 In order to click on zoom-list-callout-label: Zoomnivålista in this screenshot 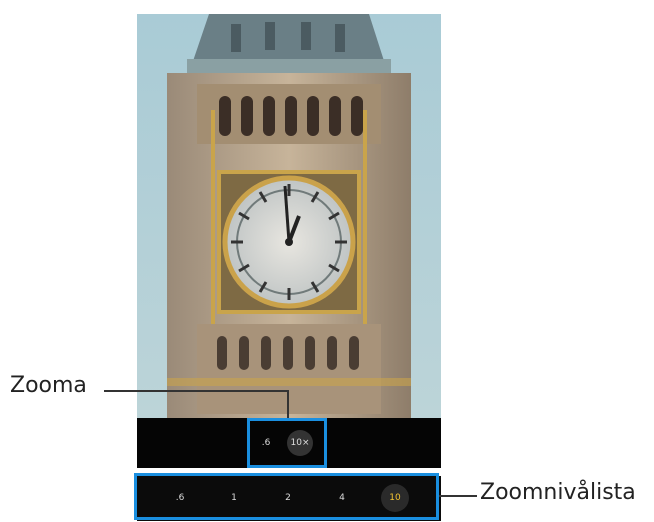, I will do `click(558, 492)`.